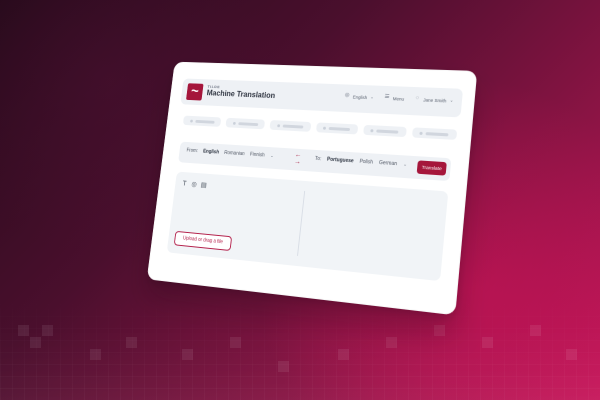 Image resolution: width=600 pixels, height=400 pixels. I want to click on user-name: Jane Smith, so click(435, 100).